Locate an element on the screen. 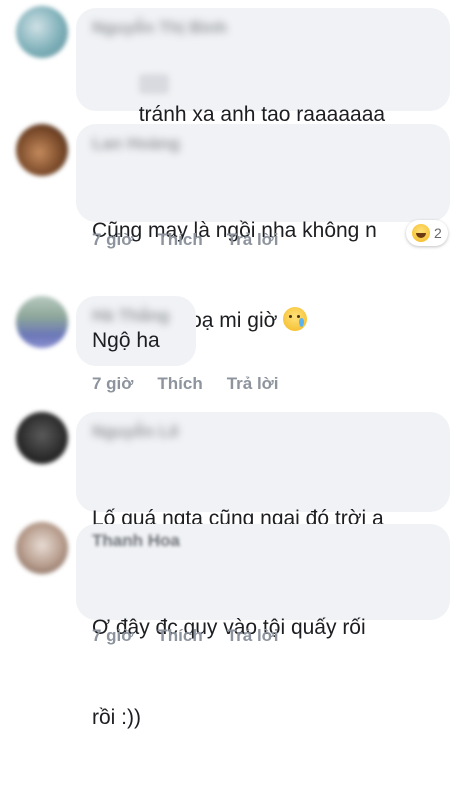  comment-text: Ngộ ha is located at coordinates (126, 340).